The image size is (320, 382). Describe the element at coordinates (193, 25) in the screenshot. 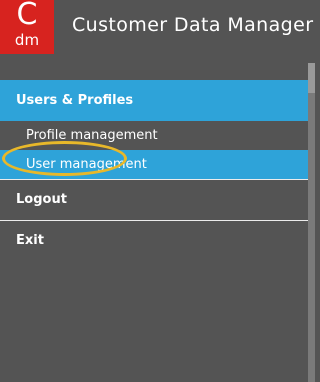

I see `app-title: Customer Data Manager` at that location.